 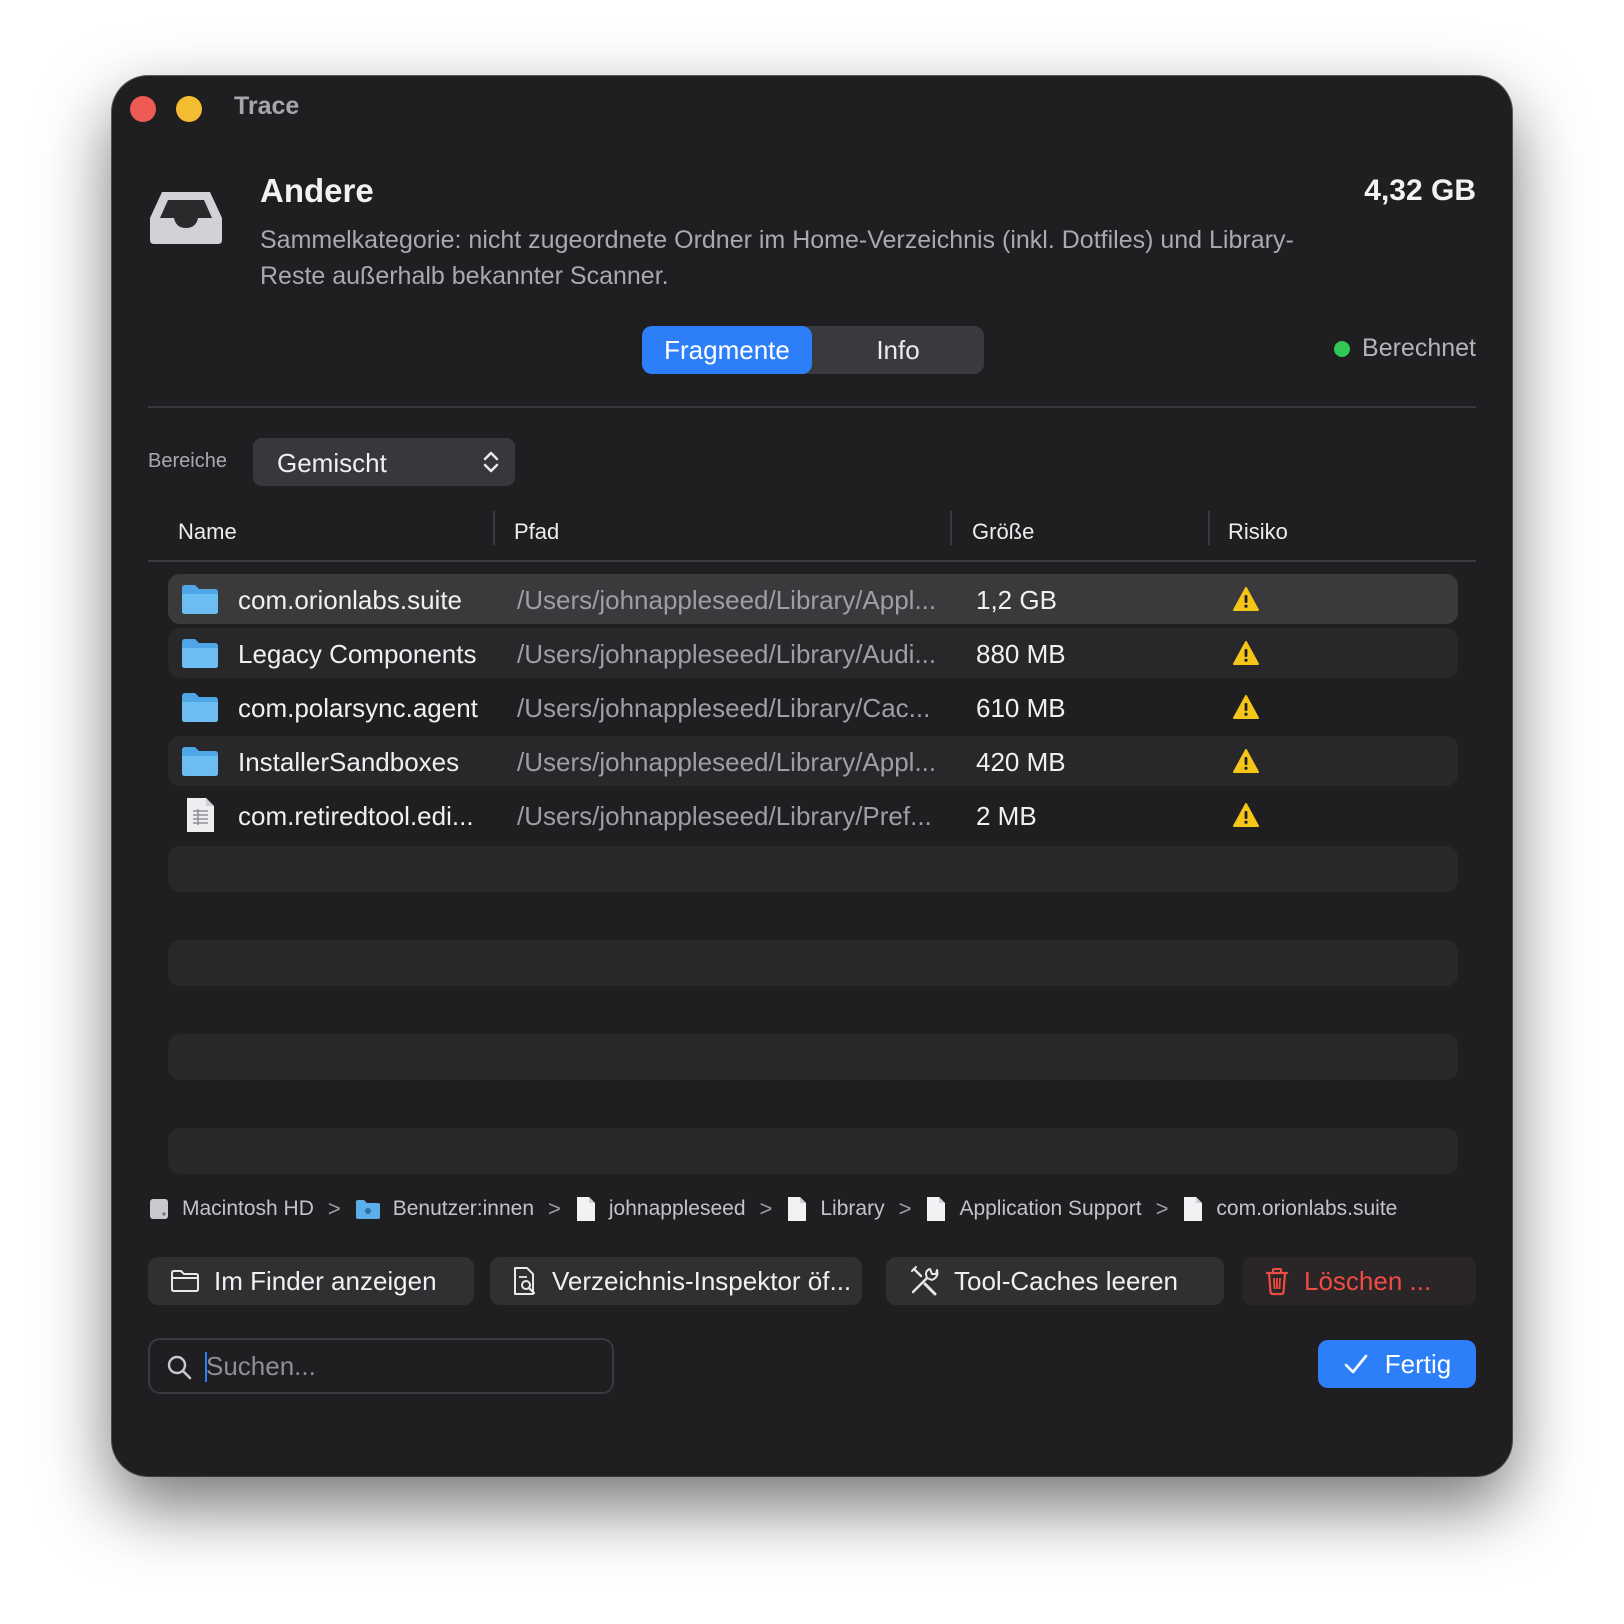 What do you see at coordinates (1418, 1363) in the screenshot?
I see `done-label: Fertig` at bounding box center [1418, 1363].